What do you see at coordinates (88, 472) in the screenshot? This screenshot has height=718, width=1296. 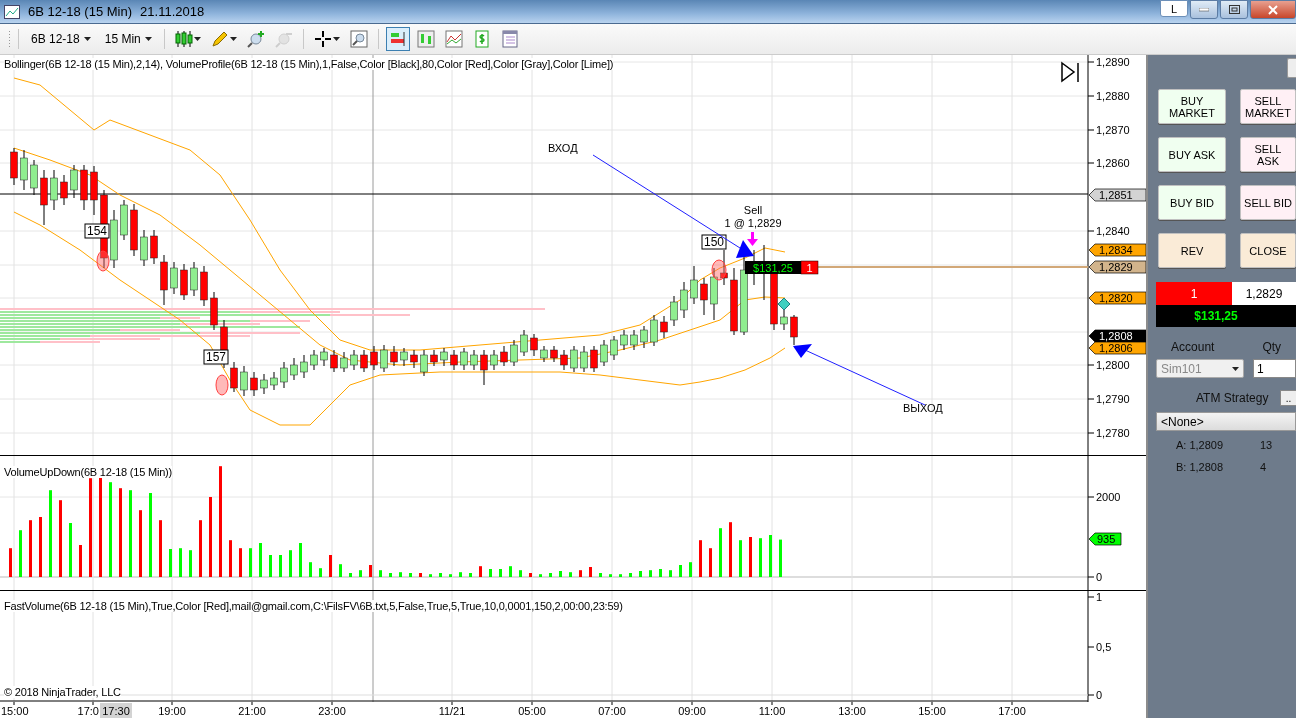 I see `indicator-label: VolumeUpDown(6B 12-18 (15 Min))` at bounding box center [88, 472].